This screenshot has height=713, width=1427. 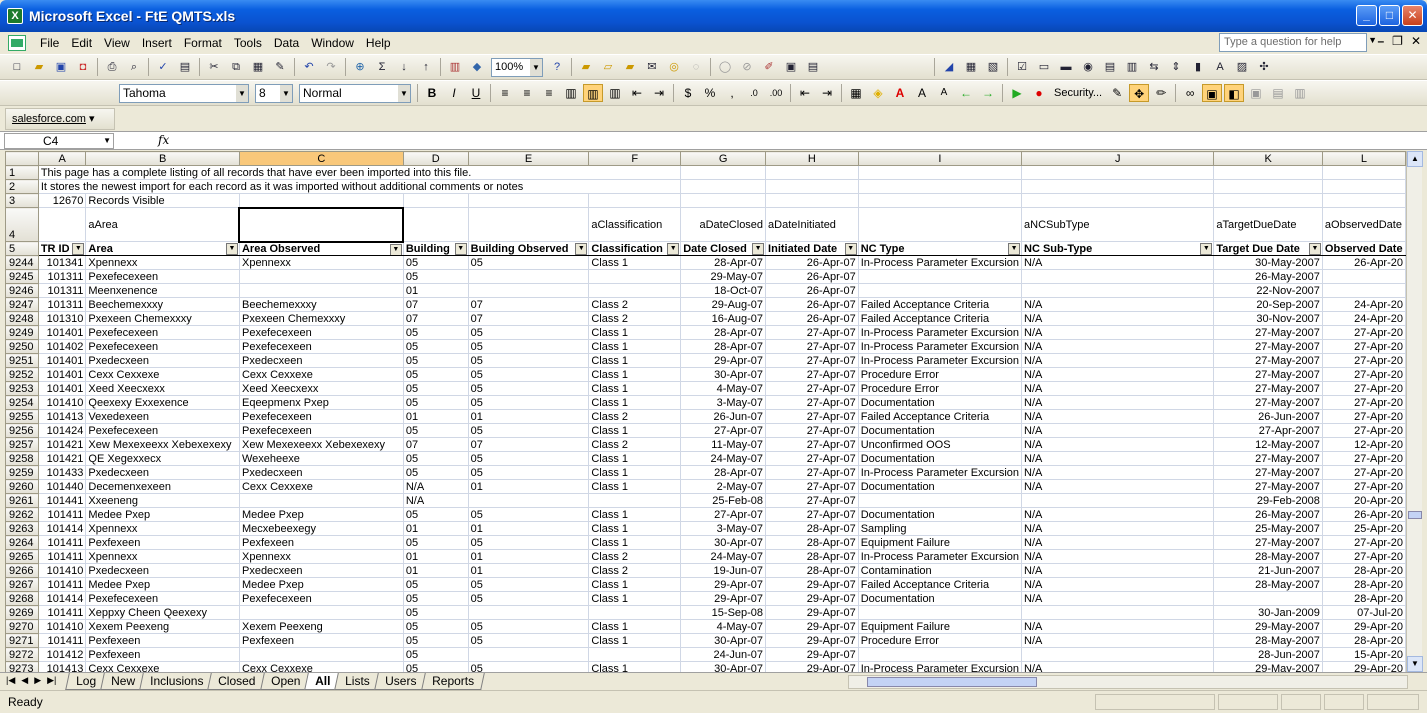 What do you see at coordinates (1268, 556) in the screenshot?
I see `table-cell: 28-May-2007` at bounding box center [1268, 556].